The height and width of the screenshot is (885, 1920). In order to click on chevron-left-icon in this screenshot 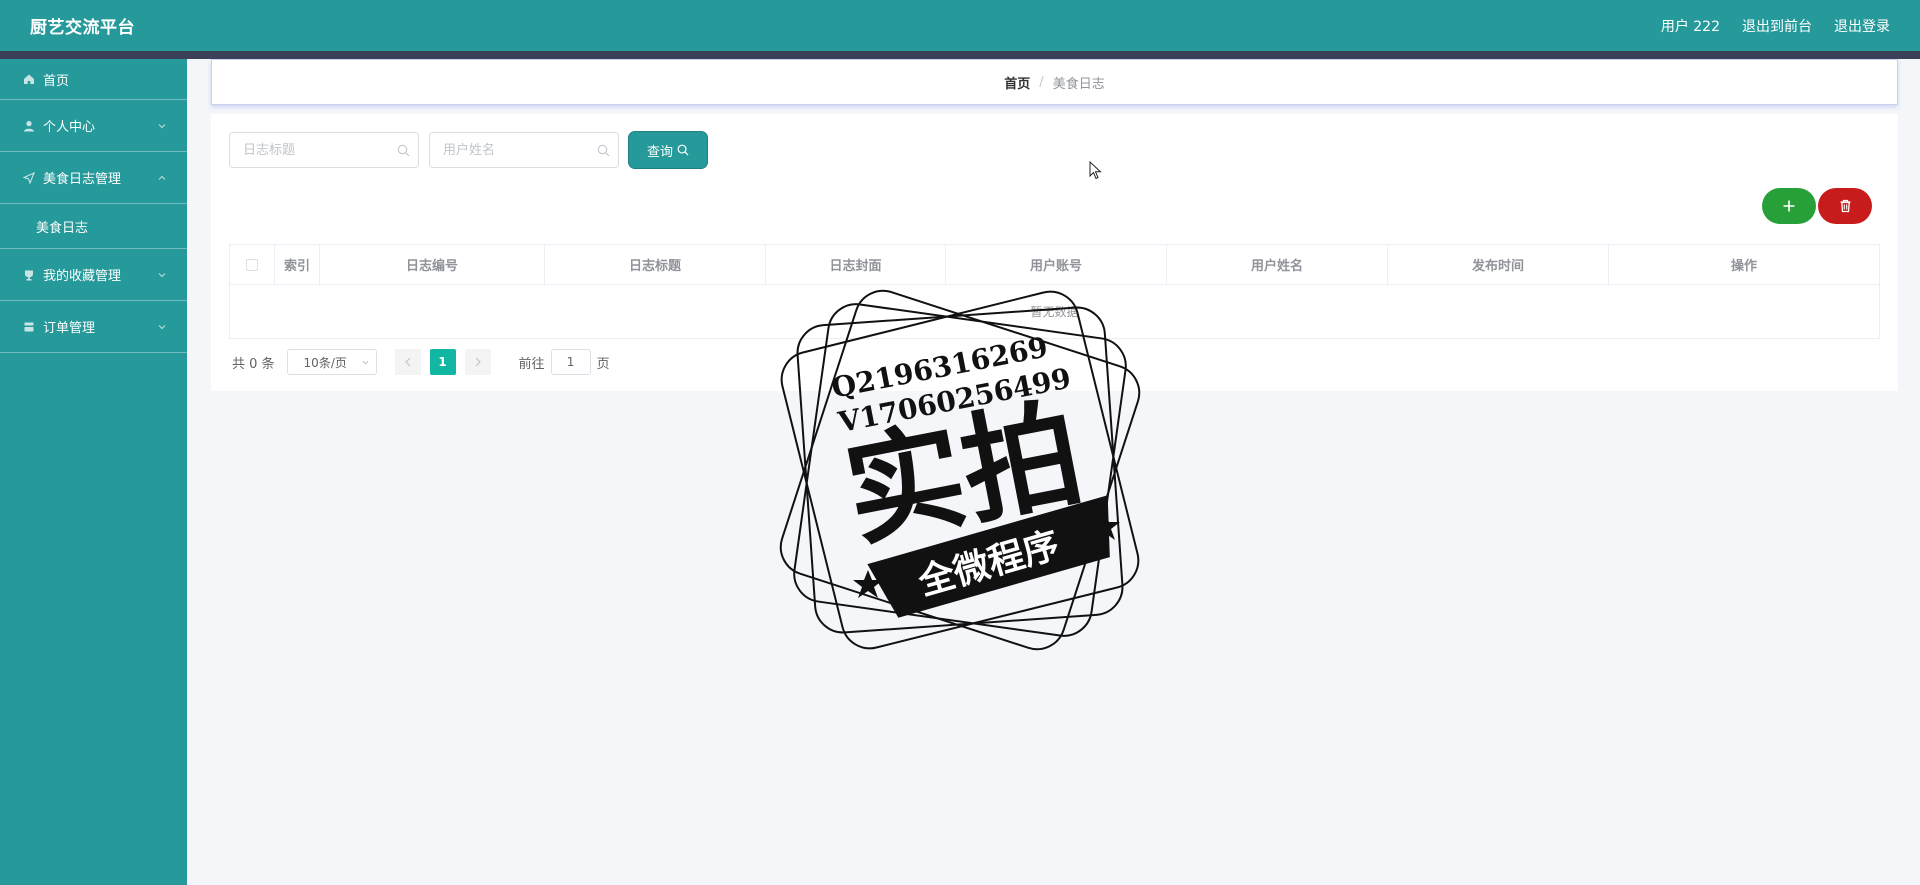, I will do `click(407, 362)`.